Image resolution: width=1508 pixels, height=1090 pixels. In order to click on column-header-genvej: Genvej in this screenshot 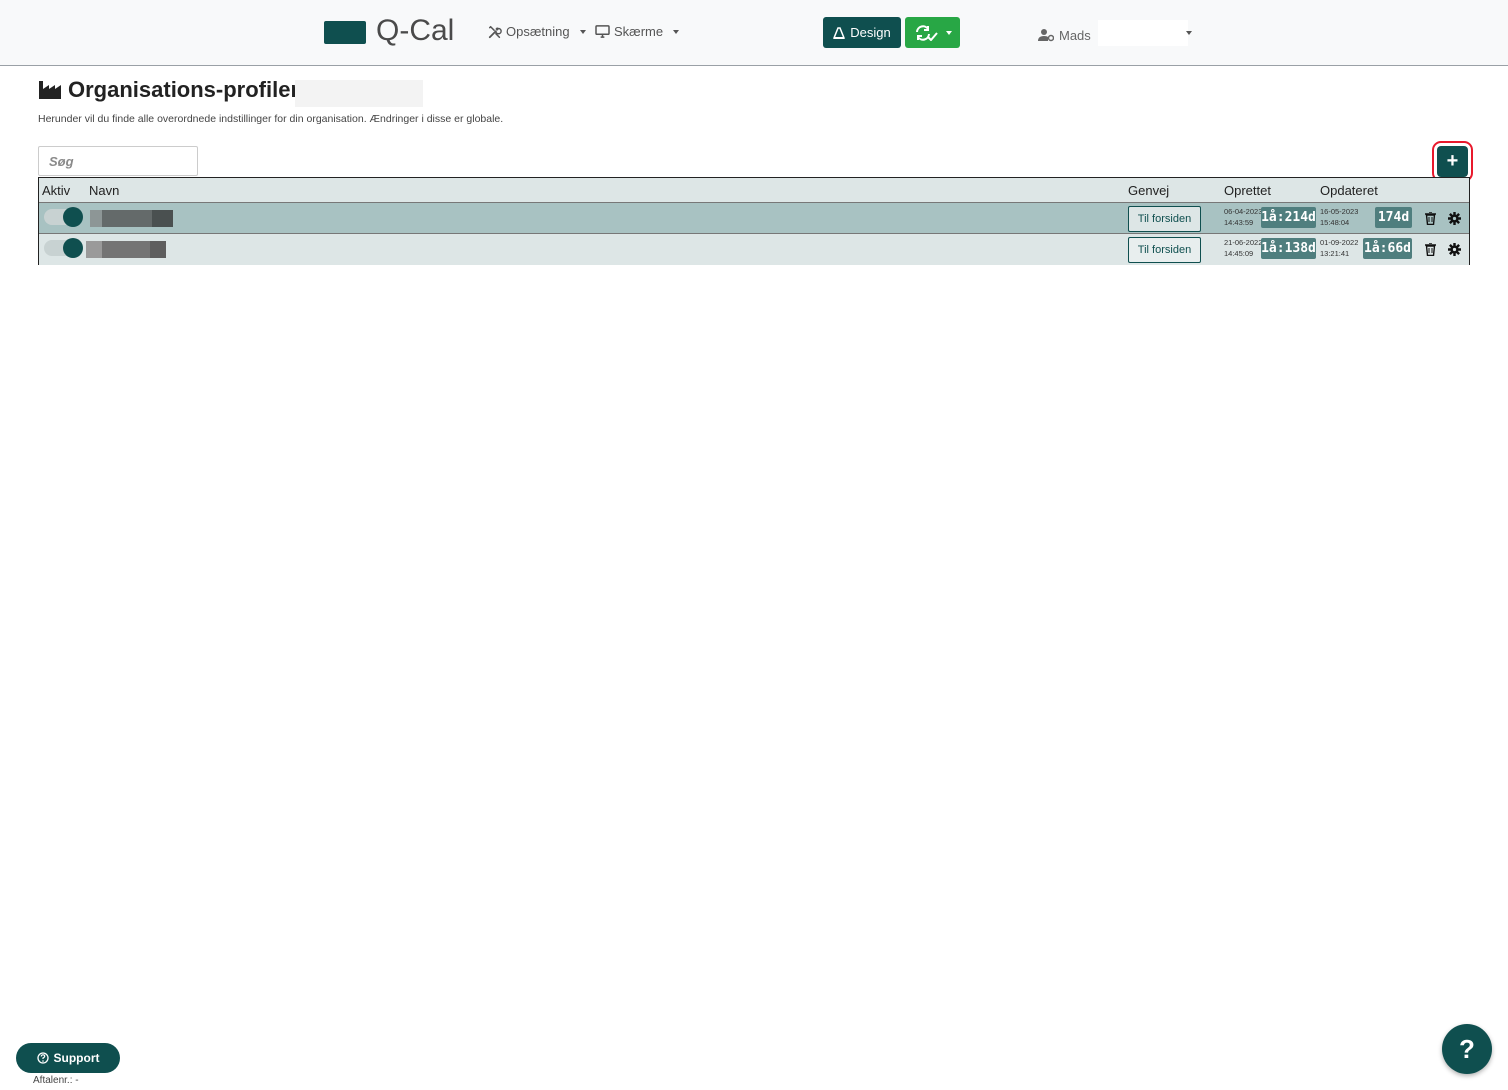, I will do `click(1148, 190)`.